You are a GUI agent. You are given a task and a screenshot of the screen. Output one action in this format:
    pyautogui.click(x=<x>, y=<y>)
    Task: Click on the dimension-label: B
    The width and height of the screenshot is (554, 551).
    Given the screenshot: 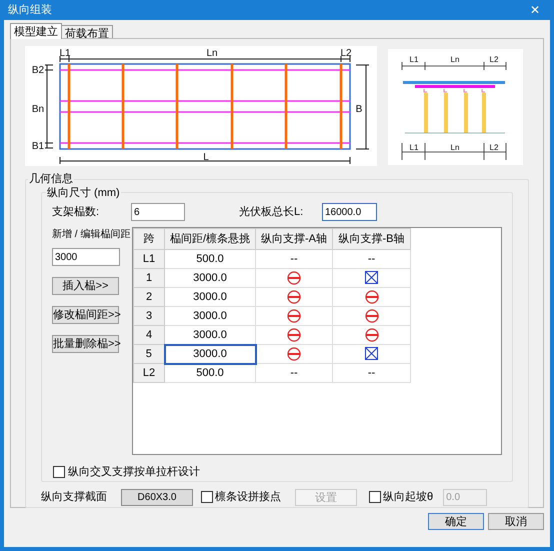 What is the action you would take?
    pyautogui.click(x=359, y=109)
    